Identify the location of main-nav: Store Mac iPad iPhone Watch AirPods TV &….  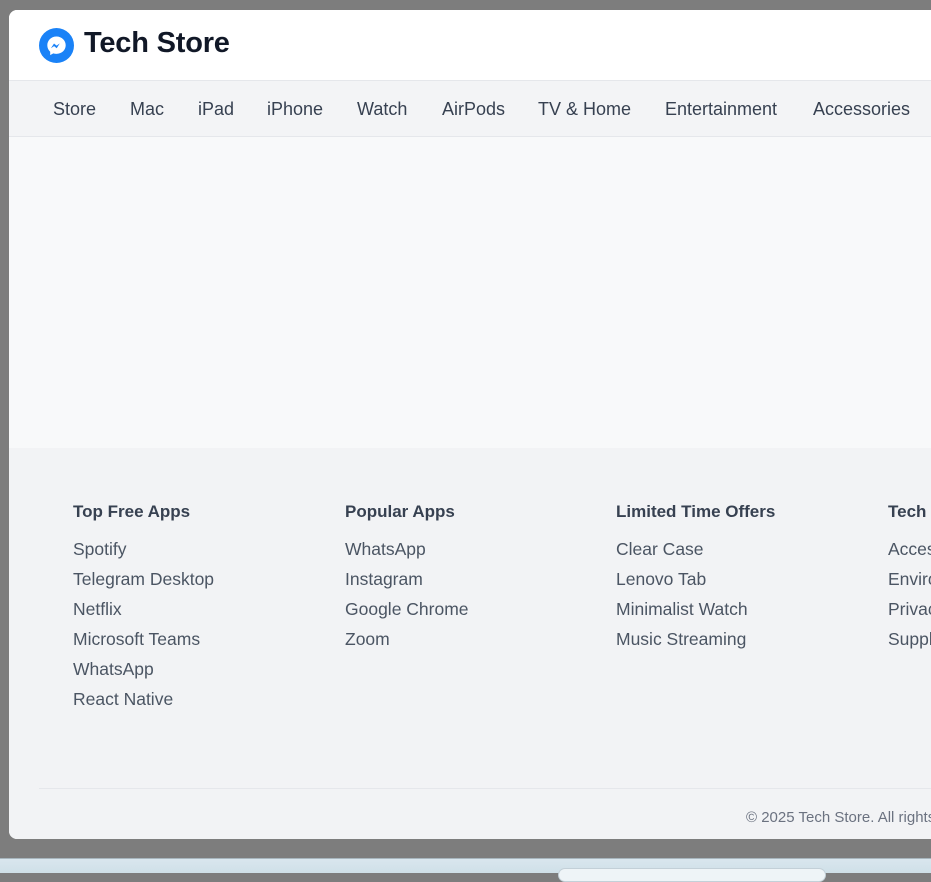
(470, 109).